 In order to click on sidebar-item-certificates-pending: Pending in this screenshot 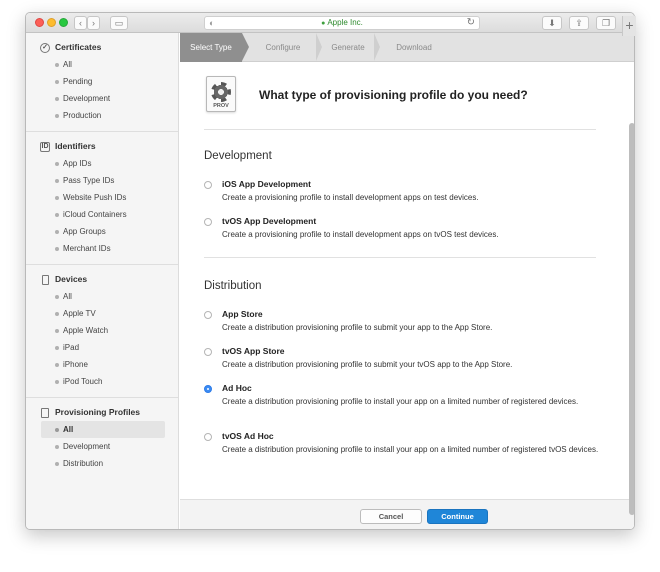, I will do `click(102, 81)`.